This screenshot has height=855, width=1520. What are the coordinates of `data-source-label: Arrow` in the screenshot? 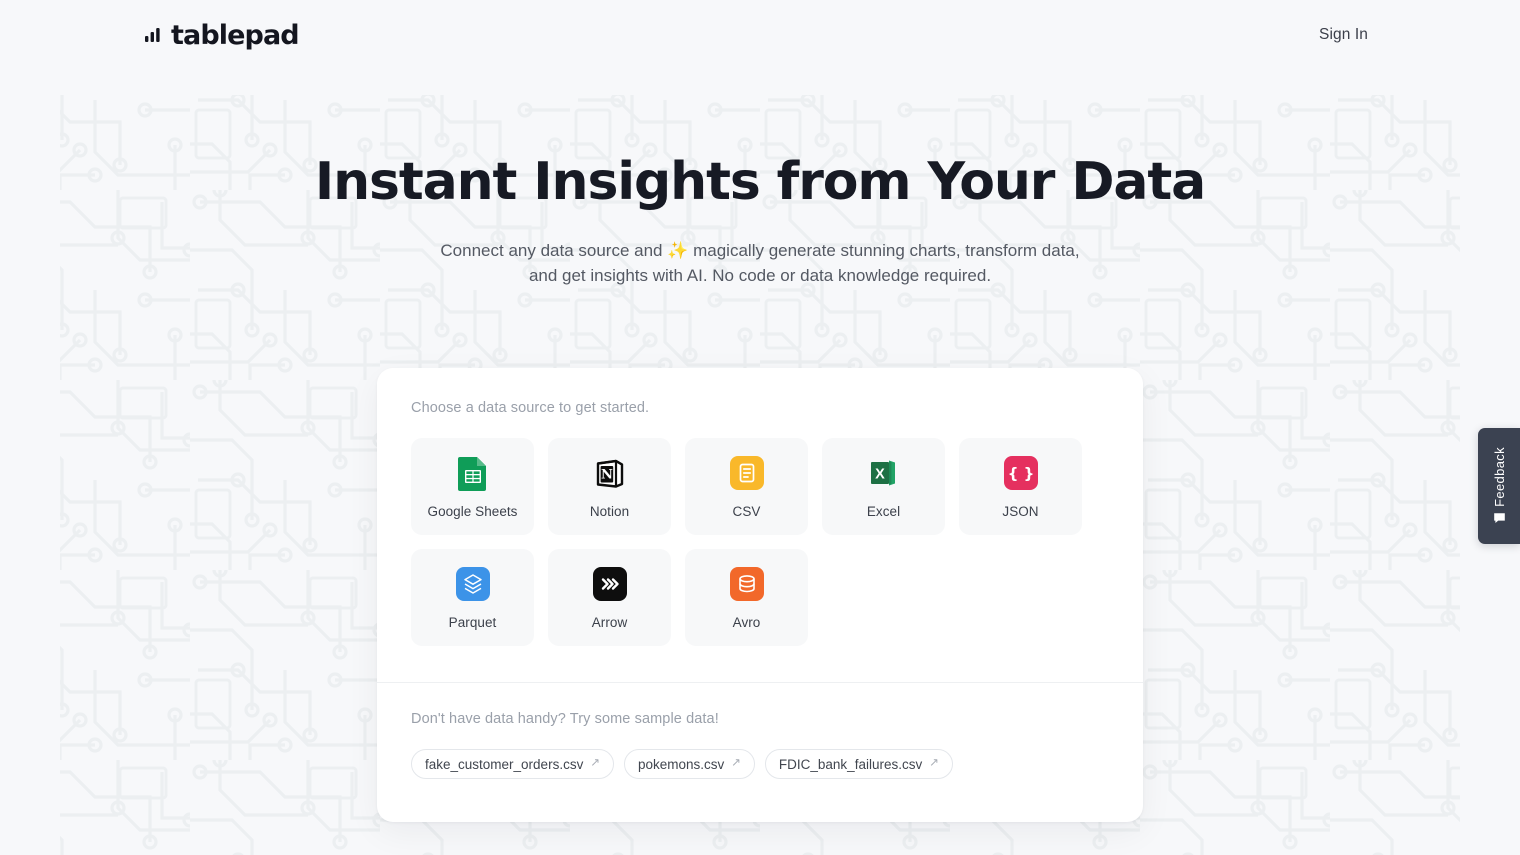 It's located at (609, 622).